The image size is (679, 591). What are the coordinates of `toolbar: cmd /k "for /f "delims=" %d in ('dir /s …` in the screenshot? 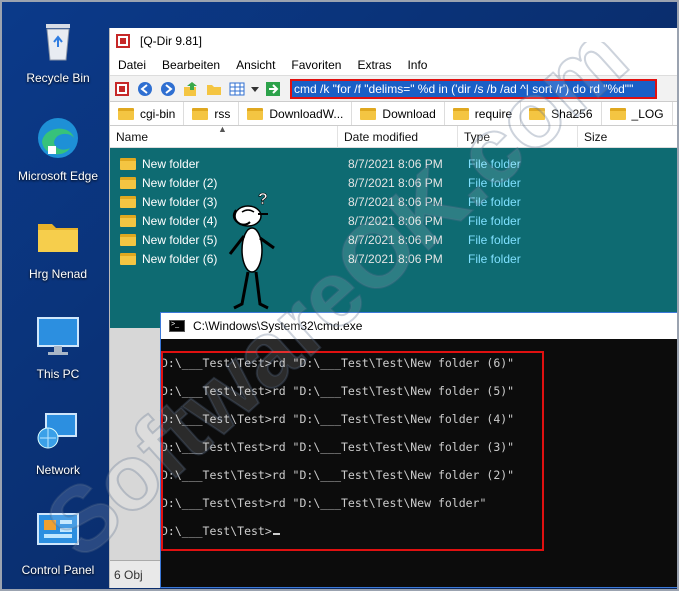 It's located at (393, 89).